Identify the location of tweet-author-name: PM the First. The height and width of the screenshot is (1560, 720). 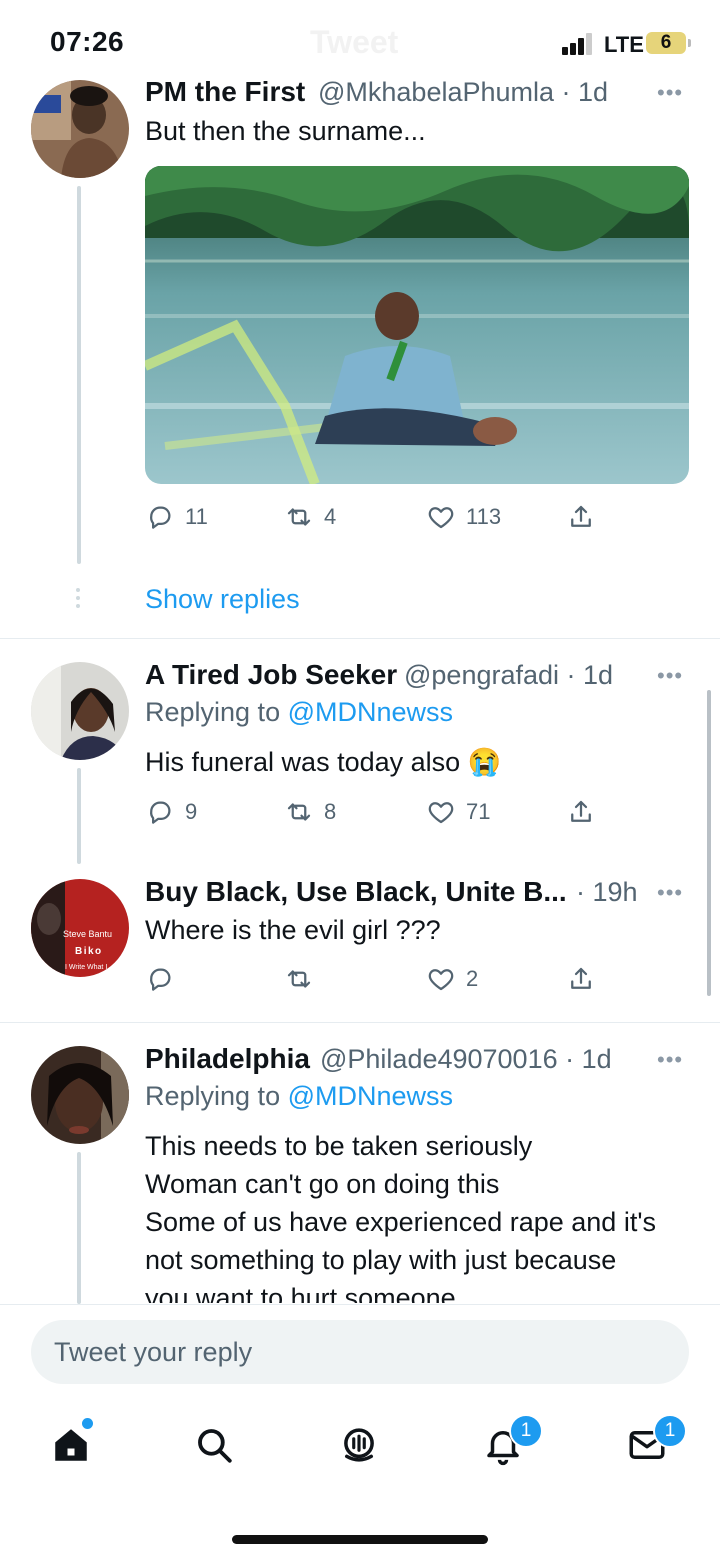
(225, 92).